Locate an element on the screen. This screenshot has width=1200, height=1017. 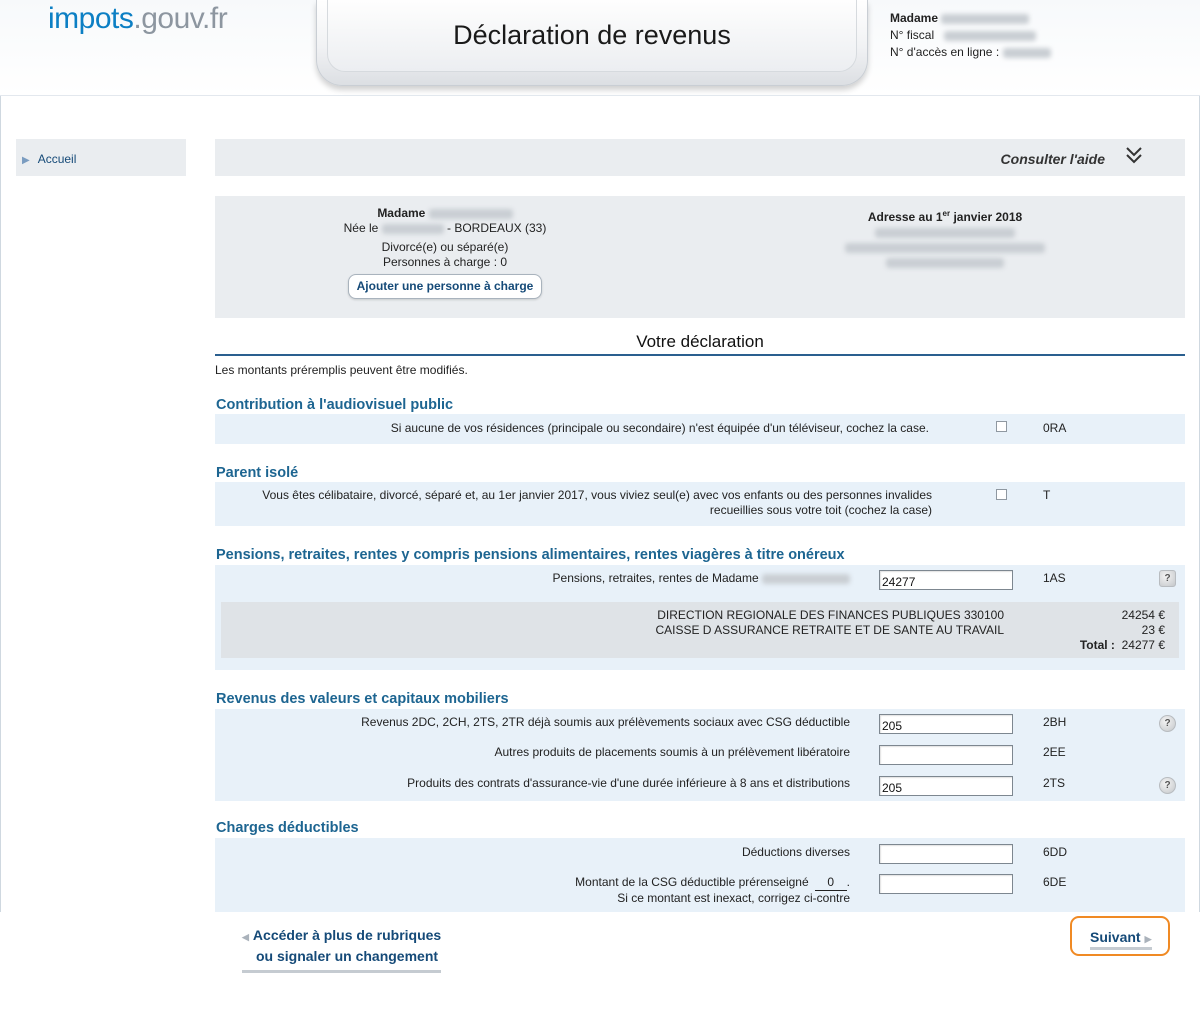
title-tab: Déclaration de revenus is located at coordinates (592, 43).